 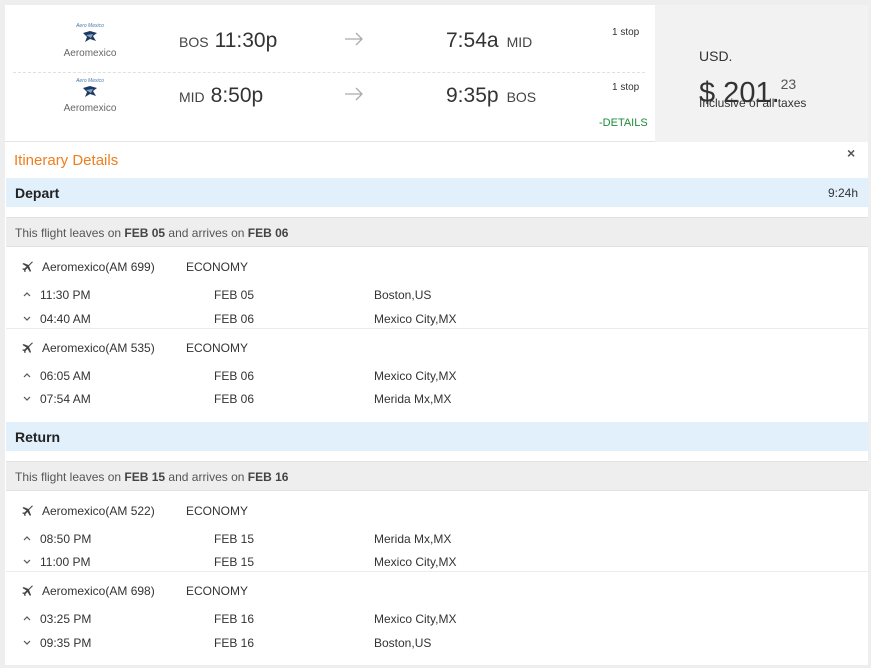 What do you see at coordinates (246, 40) in the screenshot?
I see `departure-time: 11:30p` at bounding box center [246, 40].